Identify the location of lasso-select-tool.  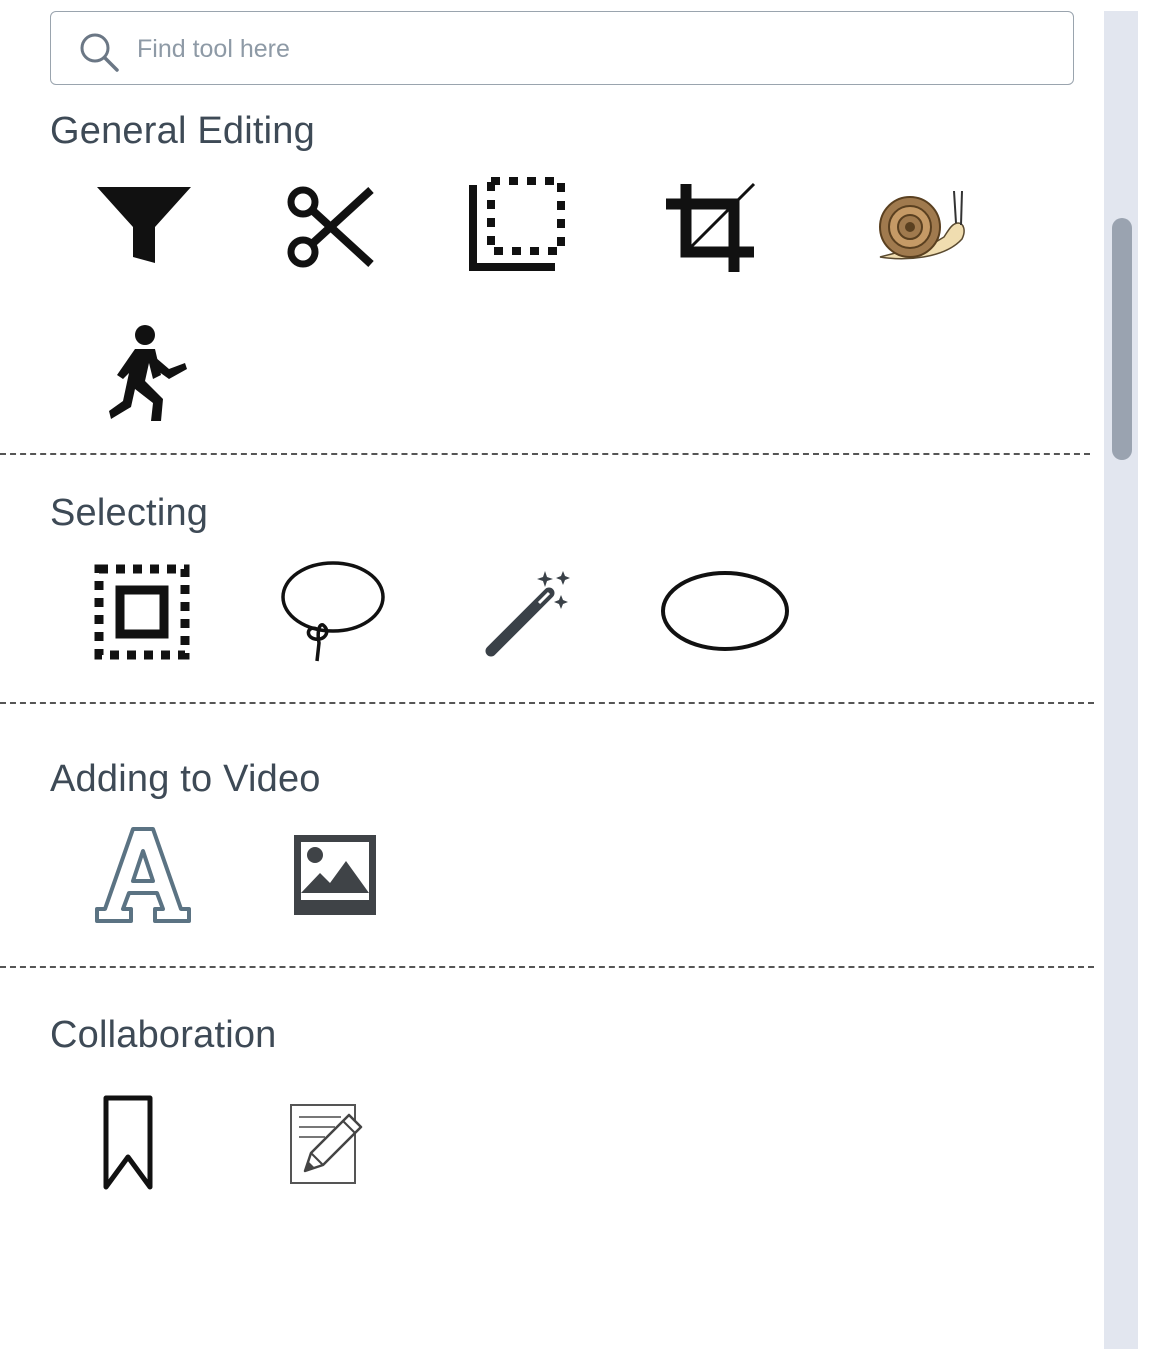
(333, 611).